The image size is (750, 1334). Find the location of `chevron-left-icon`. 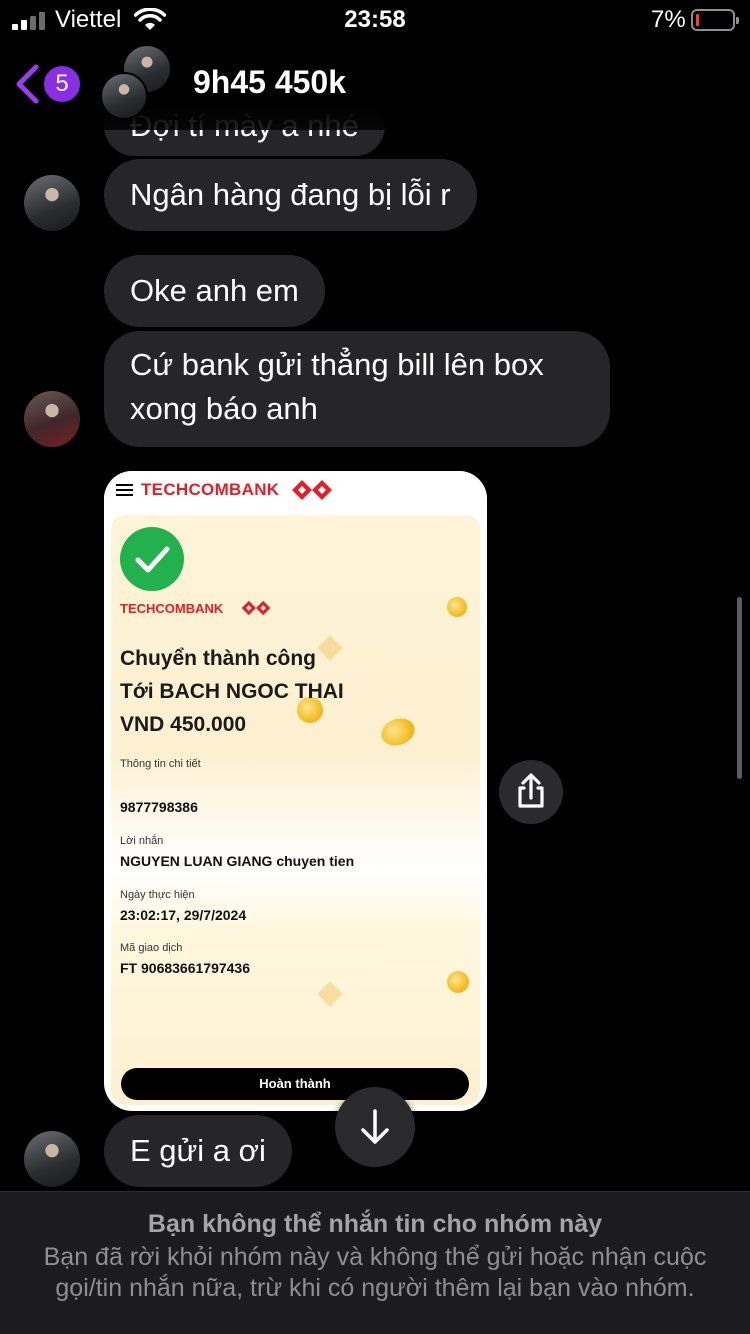

chevron-left-icon is located at coordinates (27, 84).